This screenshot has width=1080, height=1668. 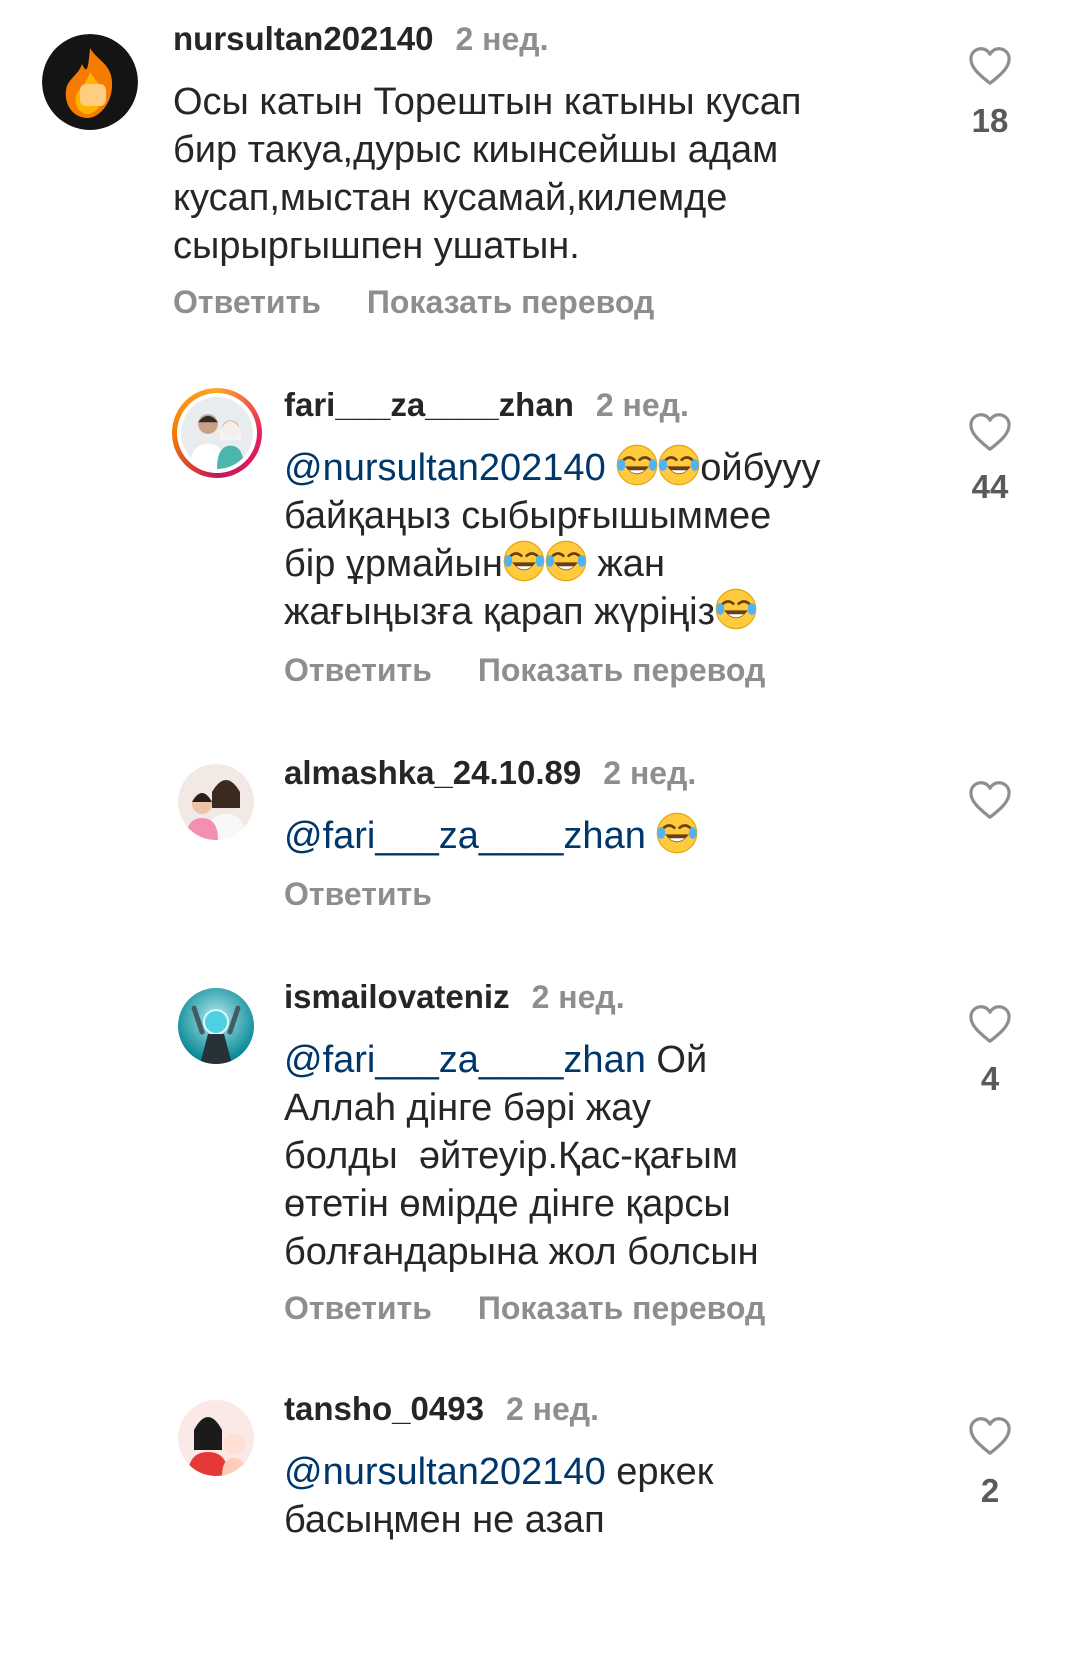 I want to click on like-control: 4, so click(x=990, y=1051).